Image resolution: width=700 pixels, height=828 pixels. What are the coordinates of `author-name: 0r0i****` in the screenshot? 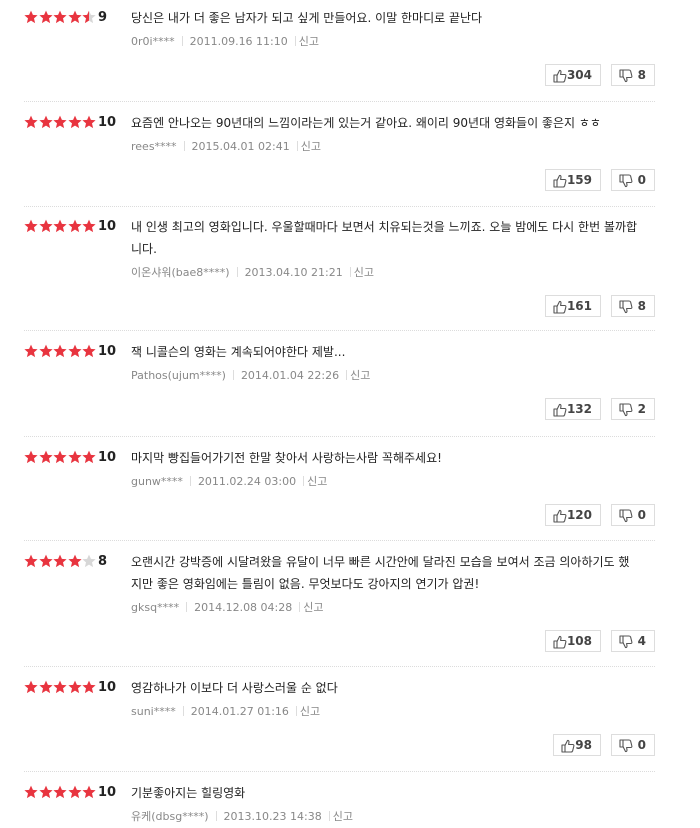 It's located at (153, 41).